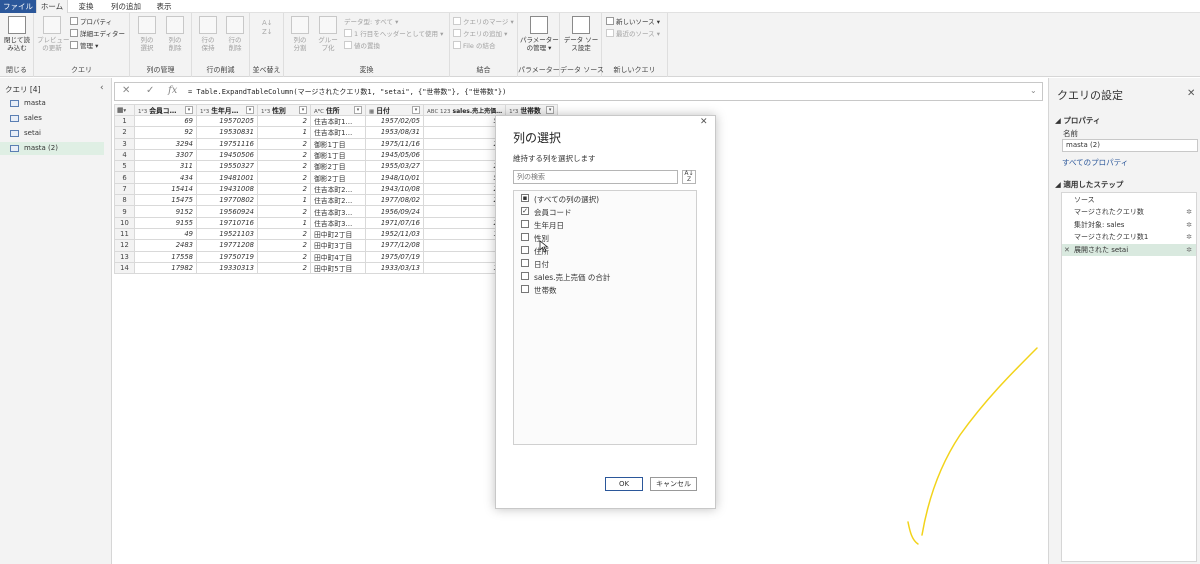 Image resolution: width=1200 pixels, height=564 pixels. Describe the element at coordinates (605, 199) in the screenshot. I see `list-item: ▪ (すべての列の選択)` at that location.